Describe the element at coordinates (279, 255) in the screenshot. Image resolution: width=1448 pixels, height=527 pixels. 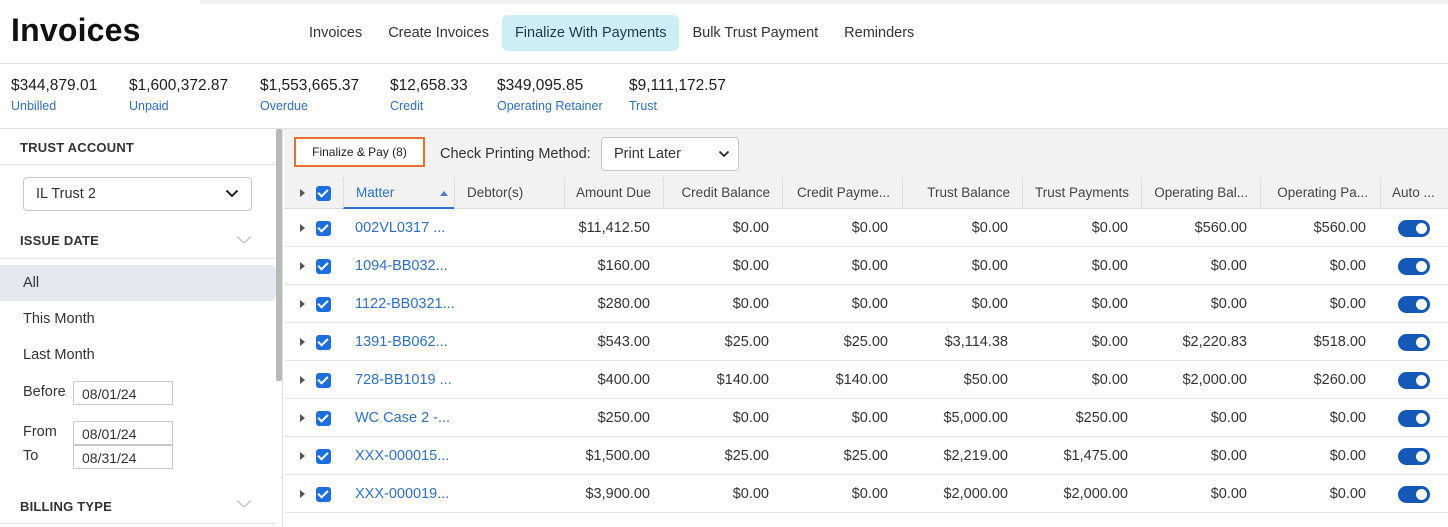
I see `sidebar-scrollbar` at that location.